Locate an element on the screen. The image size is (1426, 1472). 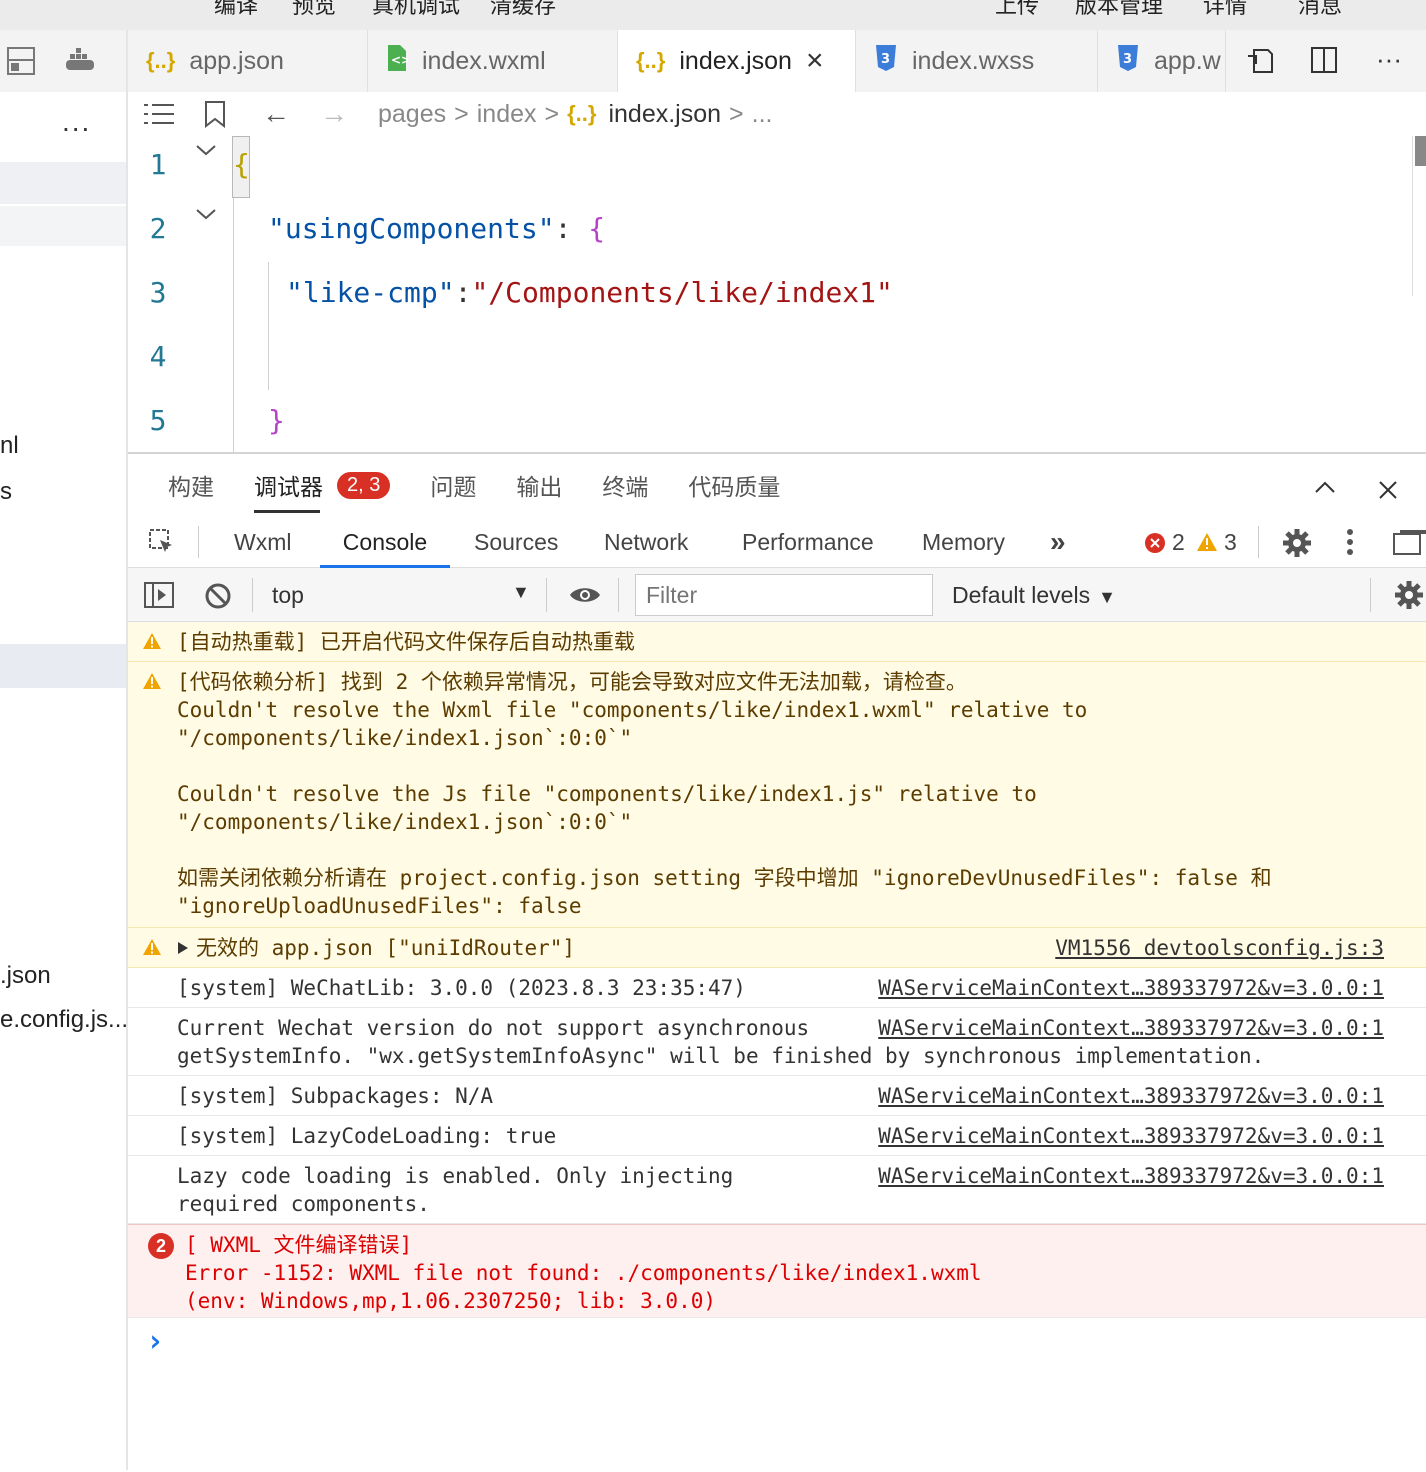
panel-tab-output: 输出 is located at coordinates (539, 485).